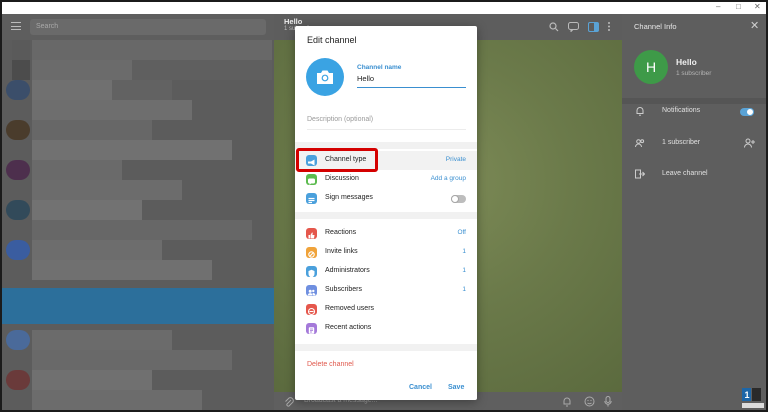 Image resolution: width=768 pixels, height=412 pixels. What do you see at coordinates (386, 252) in the screenshot?
I see `invite-links-row: Invite links 1` at bounding box center [386, 252].